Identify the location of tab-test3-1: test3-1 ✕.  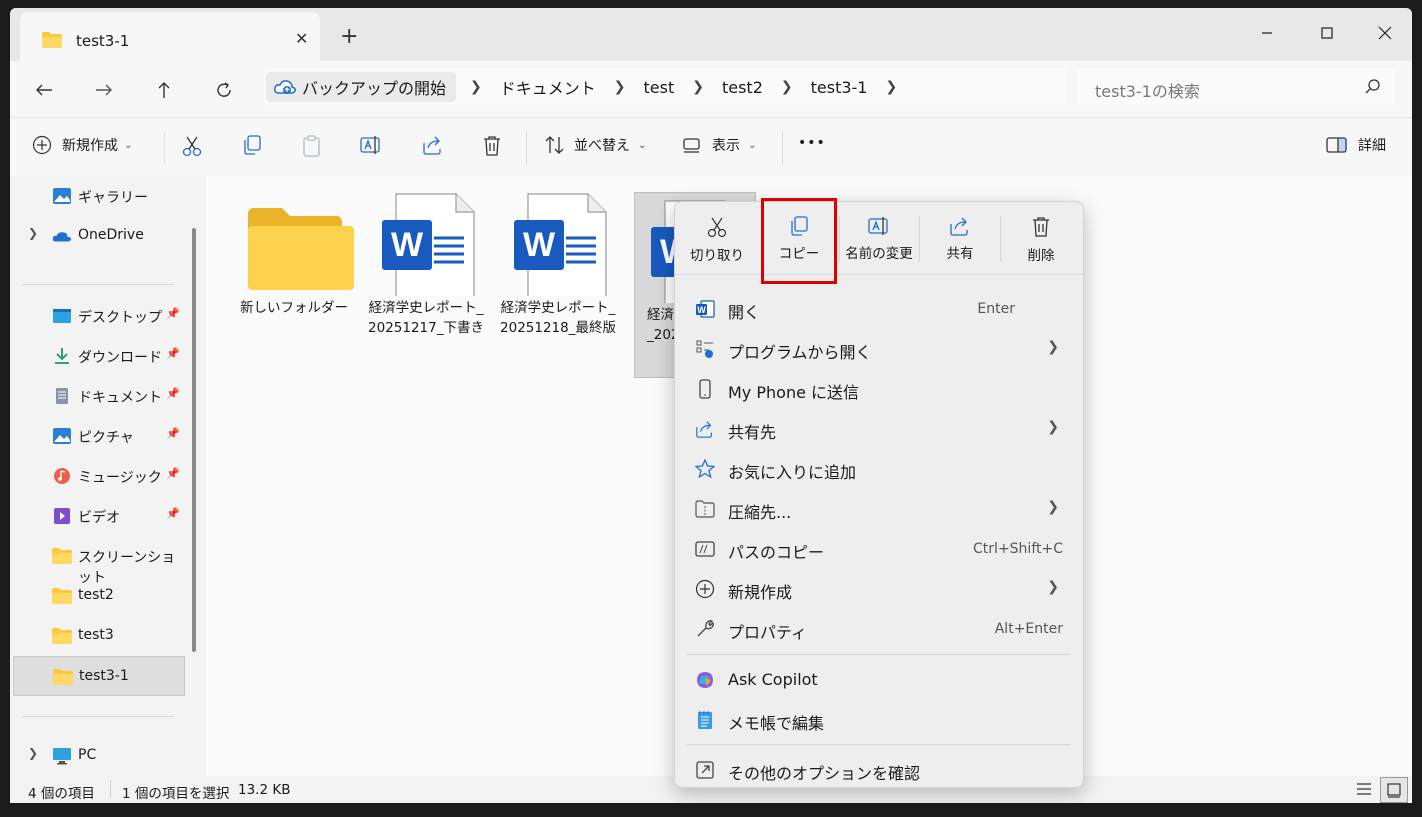
(170, 36).